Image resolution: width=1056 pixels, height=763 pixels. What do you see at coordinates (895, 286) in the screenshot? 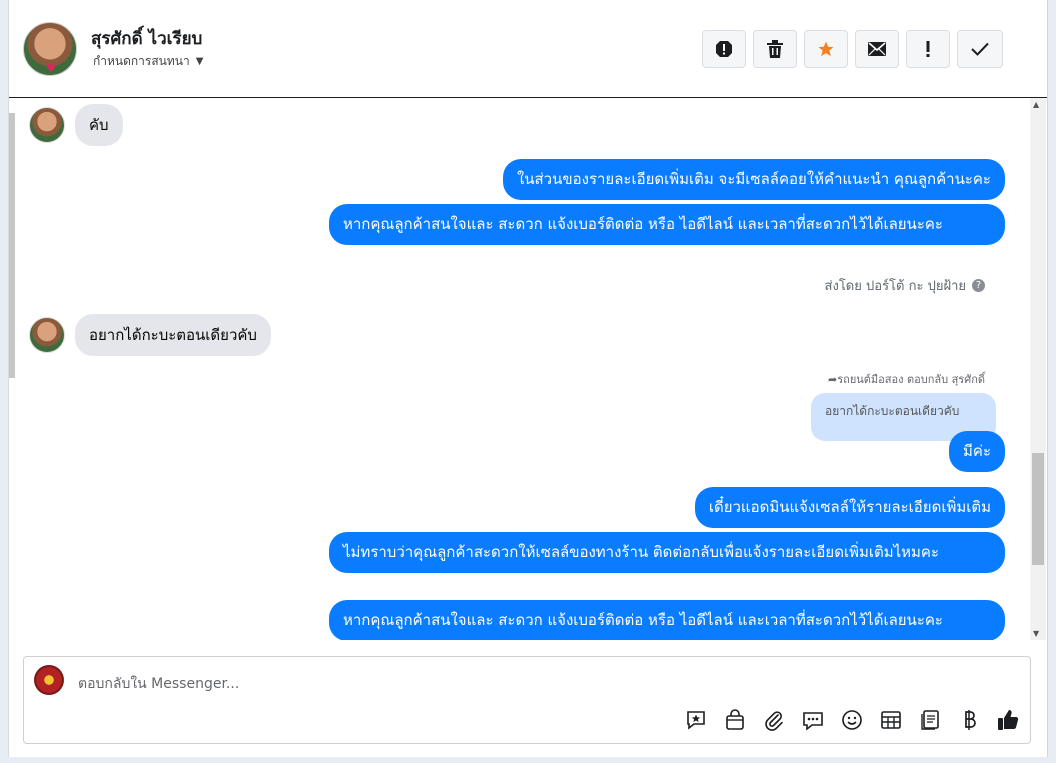
I see `sent-by-text: ส่งโดย ปอร์โต้ กะ ปุยฝ้าย` at bounding box center [895, 286].